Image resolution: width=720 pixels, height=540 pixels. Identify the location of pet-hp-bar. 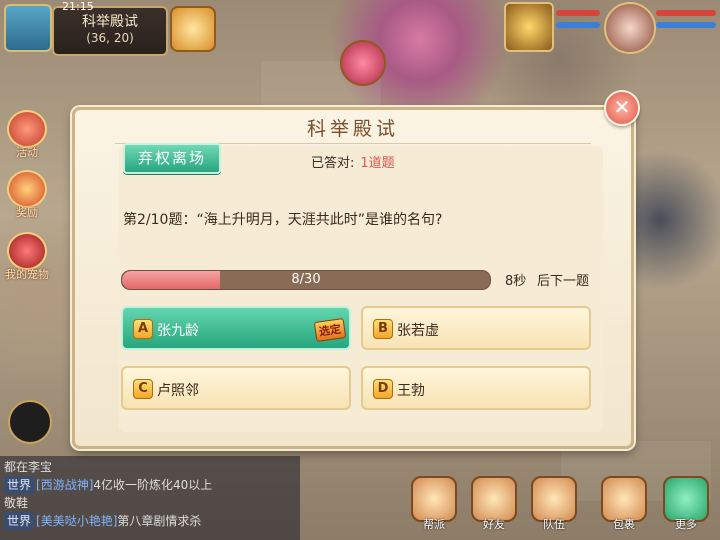
(578, 13).